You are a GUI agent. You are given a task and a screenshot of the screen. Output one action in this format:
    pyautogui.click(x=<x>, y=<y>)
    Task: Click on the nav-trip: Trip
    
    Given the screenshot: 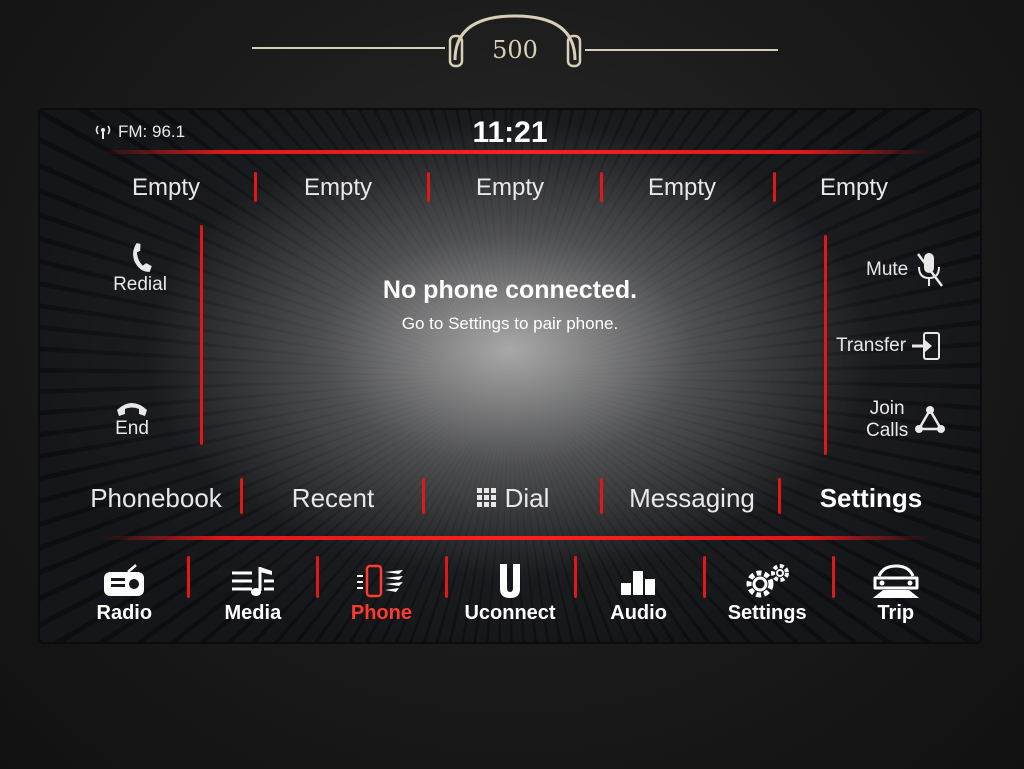 What is the action you would take?
    pyautogui.click(x=895, y=595)
    